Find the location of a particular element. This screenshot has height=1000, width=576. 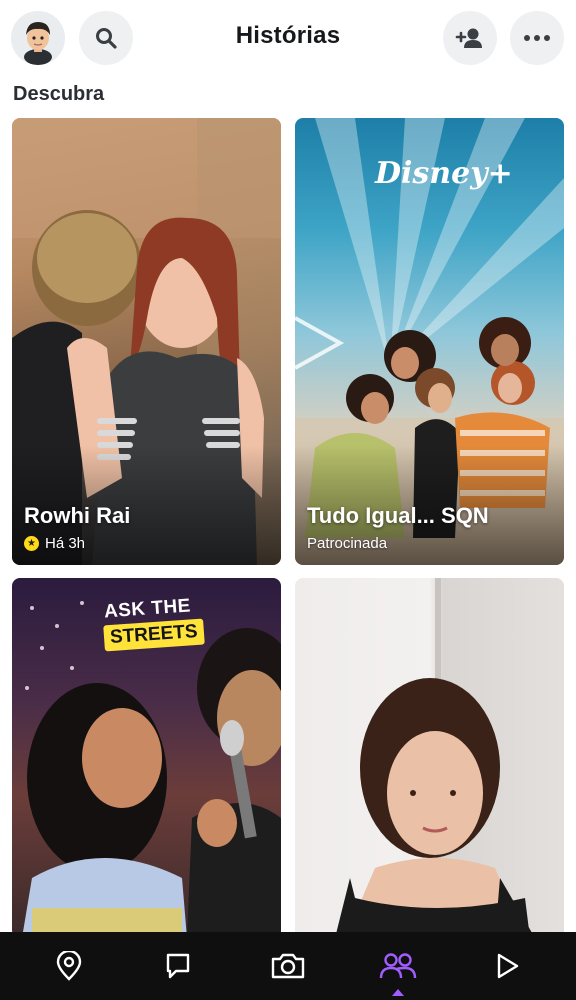

badge-line-2: STREETS is located at coordinates (154, 635).